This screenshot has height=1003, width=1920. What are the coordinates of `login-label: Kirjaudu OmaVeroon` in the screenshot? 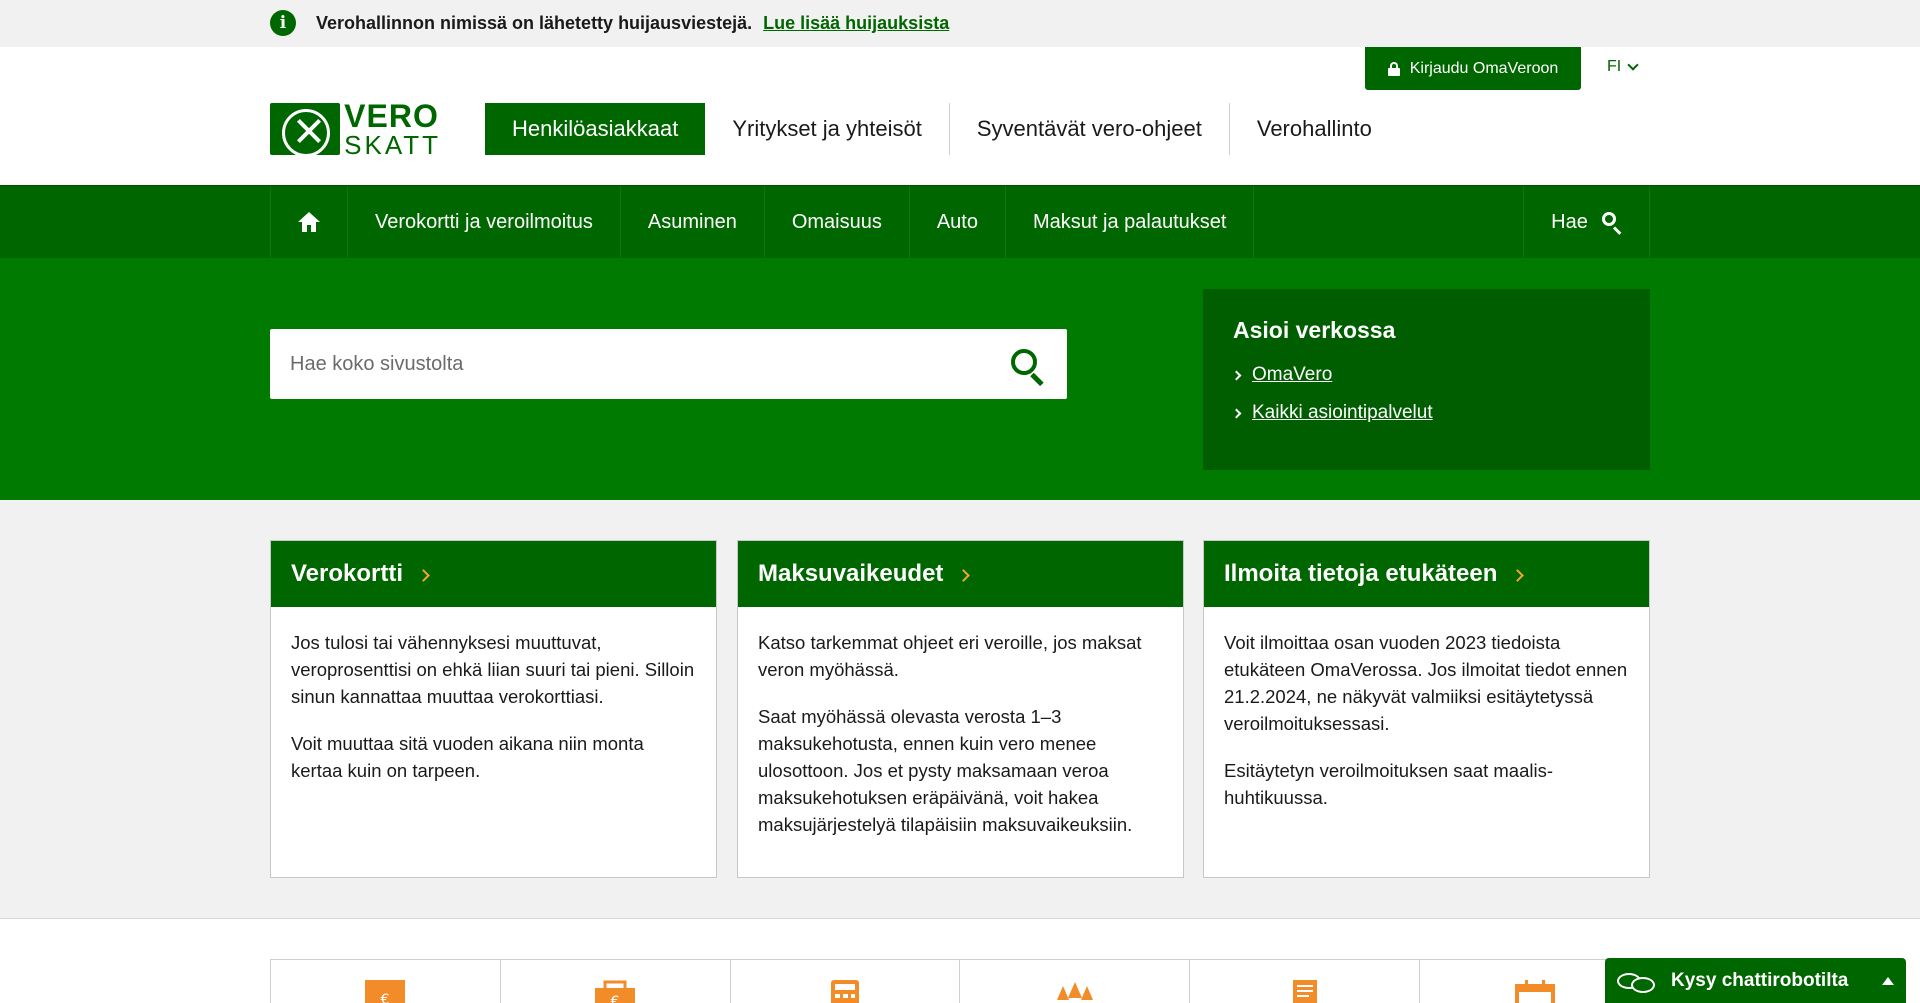 It's located at (1484, 68).